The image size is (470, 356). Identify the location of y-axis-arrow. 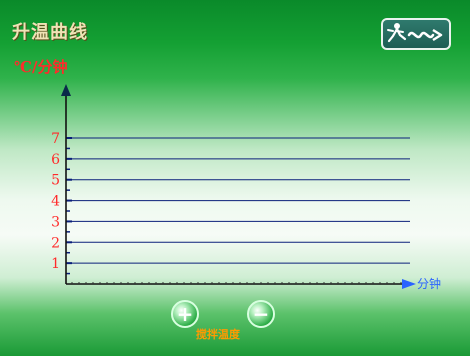
(66, 90).